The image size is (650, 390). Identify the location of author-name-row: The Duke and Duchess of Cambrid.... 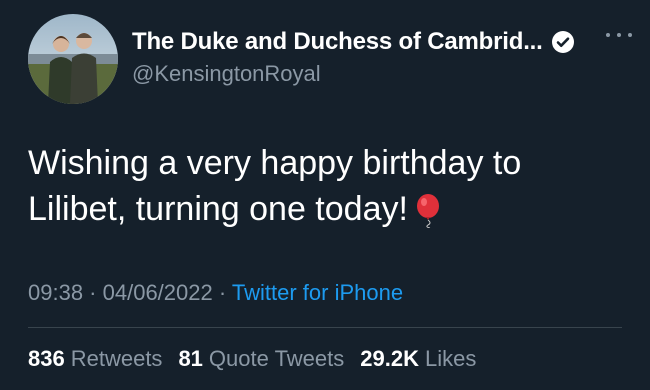
(353, 42).